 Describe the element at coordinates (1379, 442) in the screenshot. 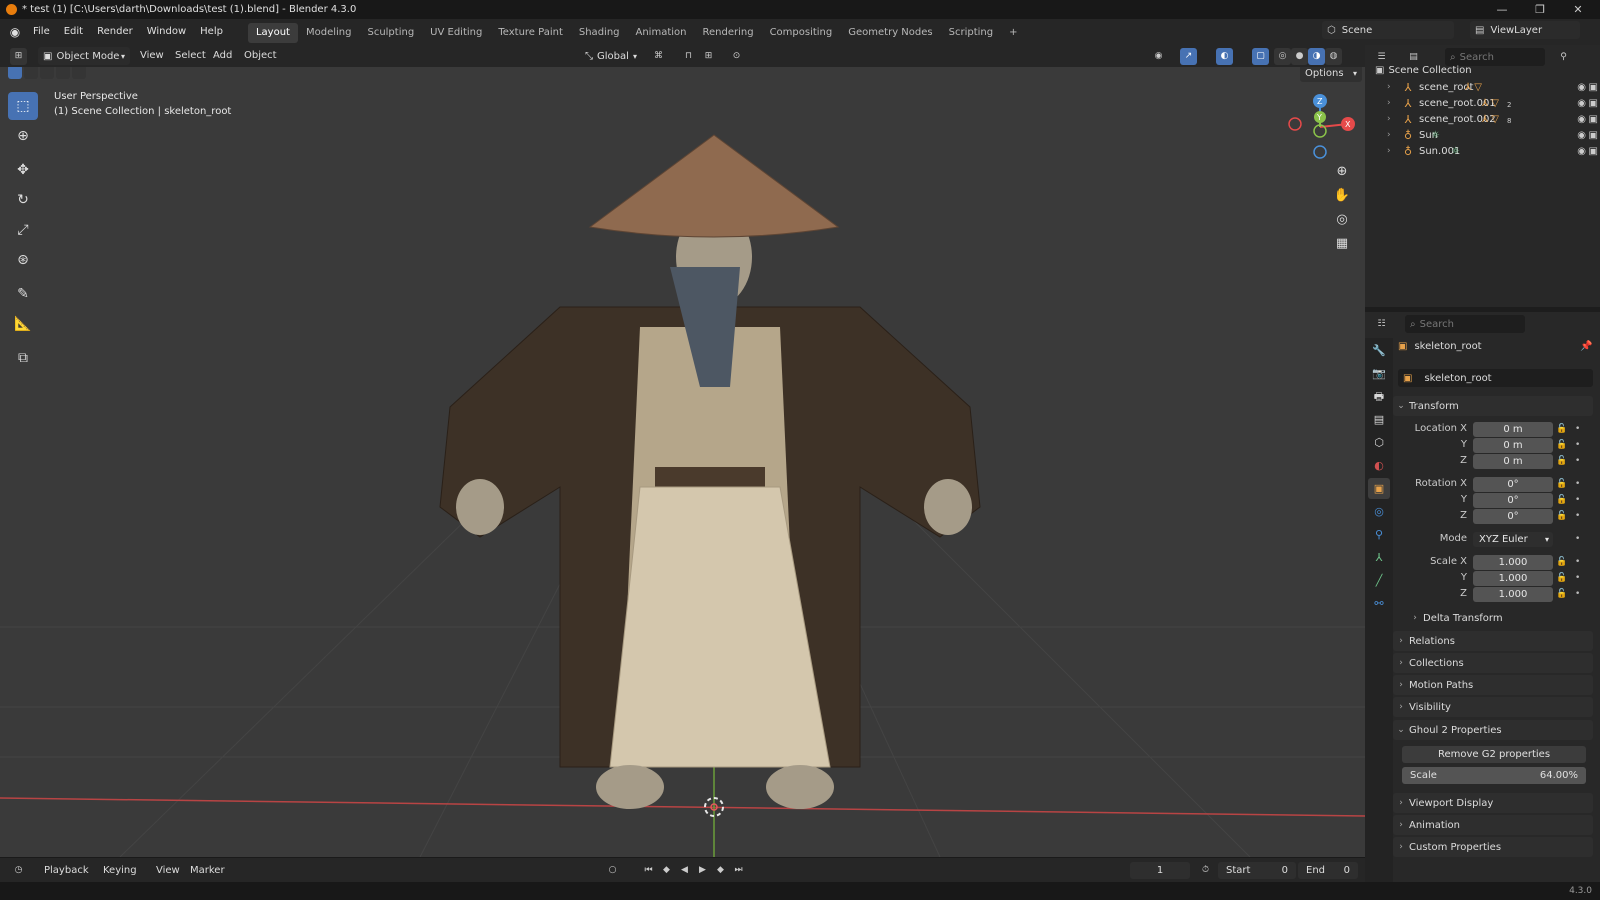

I see `scene-tab-icon: ⬡` at that location.